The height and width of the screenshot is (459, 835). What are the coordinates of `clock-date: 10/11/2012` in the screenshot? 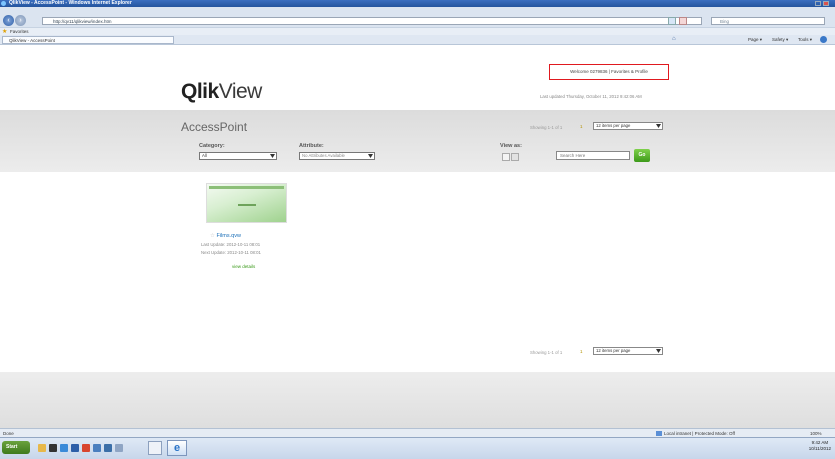 It's located at (819, 448).